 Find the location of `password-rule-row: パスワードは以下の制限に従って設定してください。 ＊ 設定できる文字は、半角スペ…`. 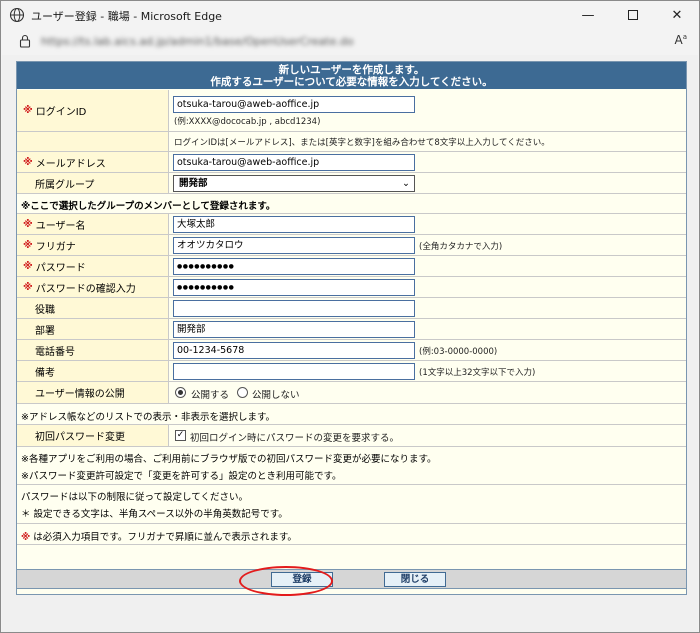

password-rule-row: パスワードは以下の制限に従って設定してください。 ＊ 設定できる文字は、半角スペ… is located at coordinates (351, 504).